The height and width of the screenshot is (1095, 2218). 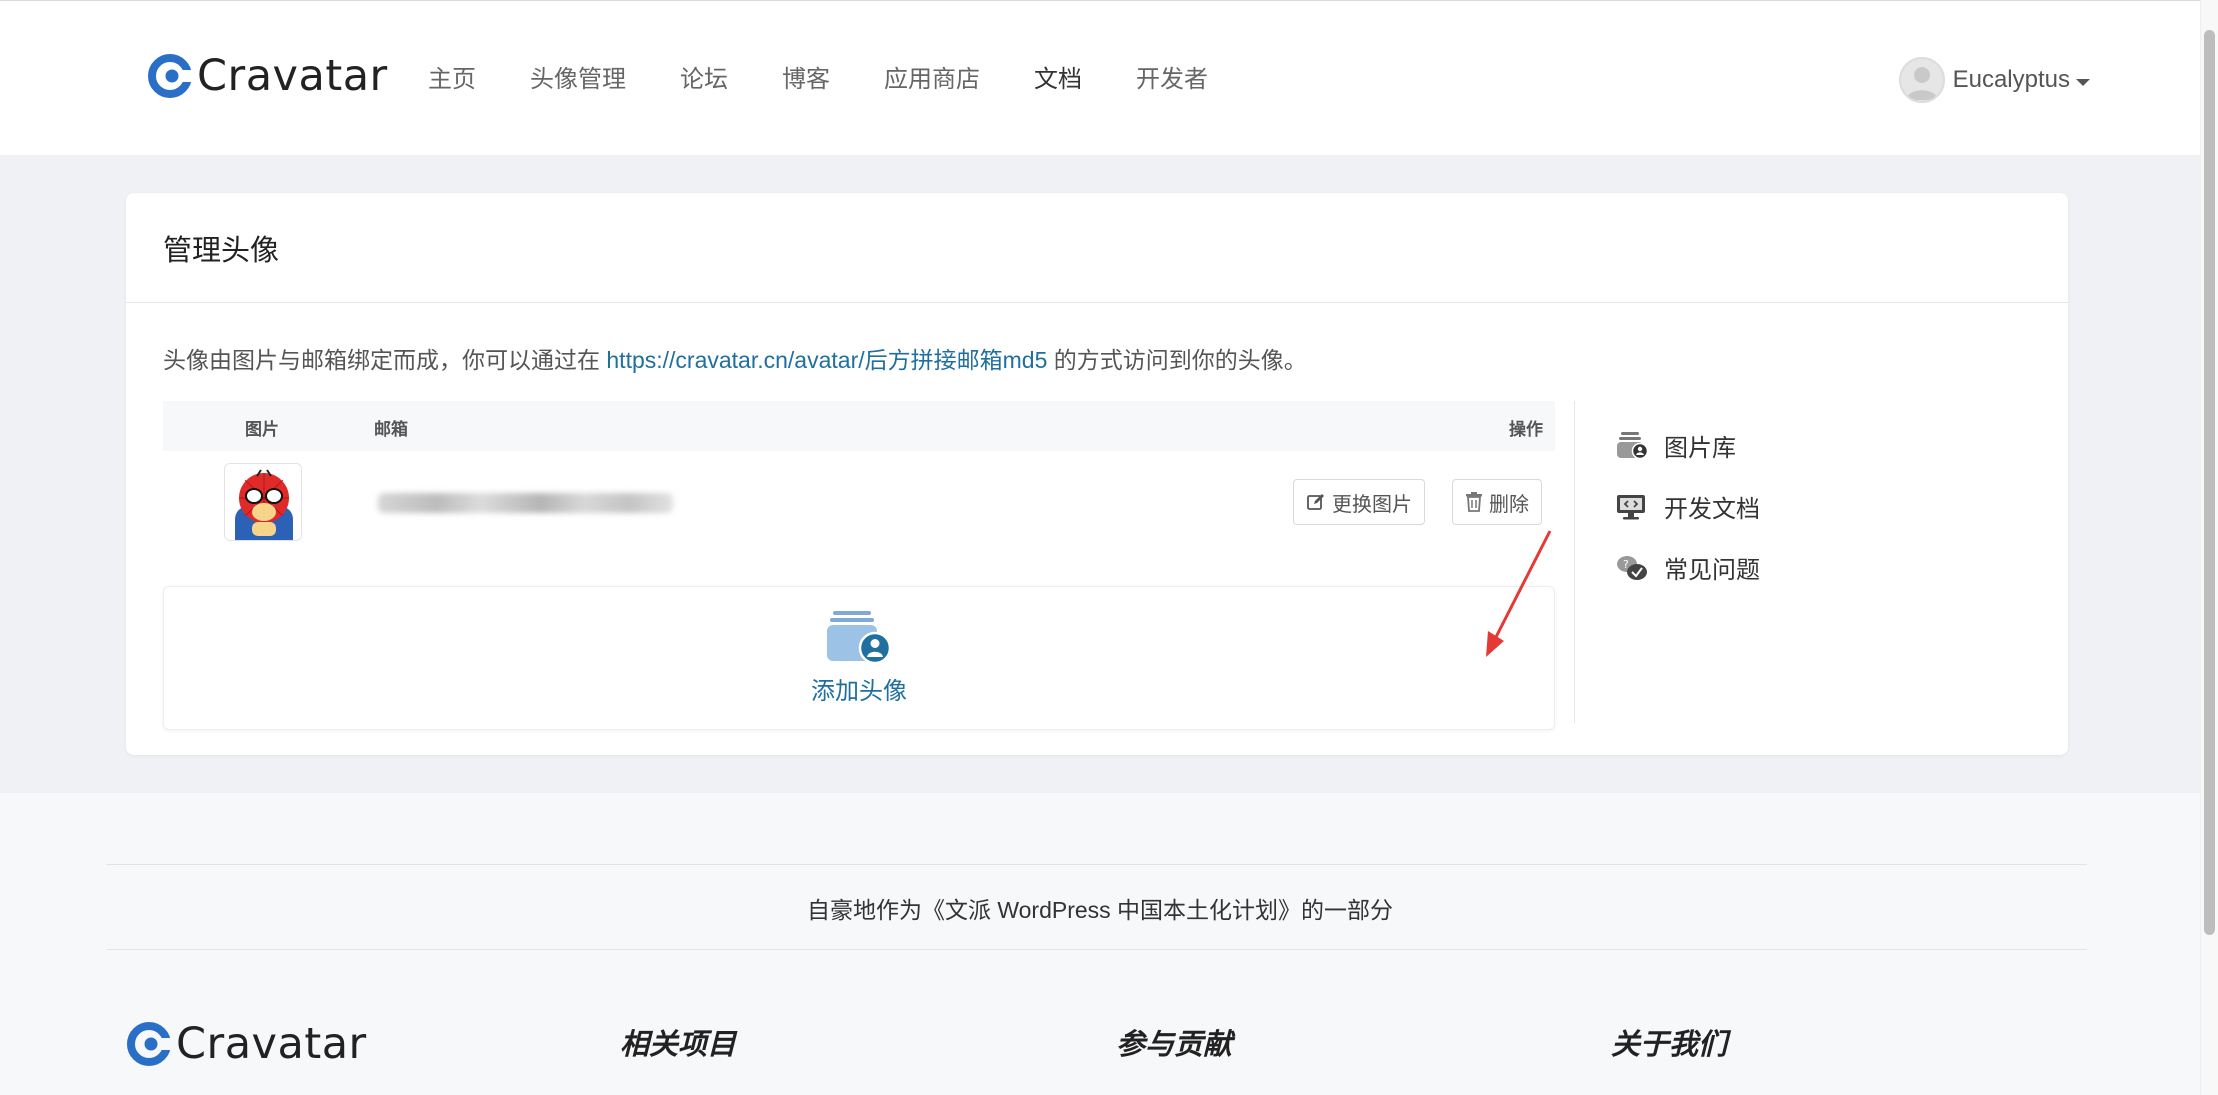 What do you see at coordinates (859, 691) in the screenshot?
I see `add-avatar-label: 添加头像` at bounding box center [859, 691].